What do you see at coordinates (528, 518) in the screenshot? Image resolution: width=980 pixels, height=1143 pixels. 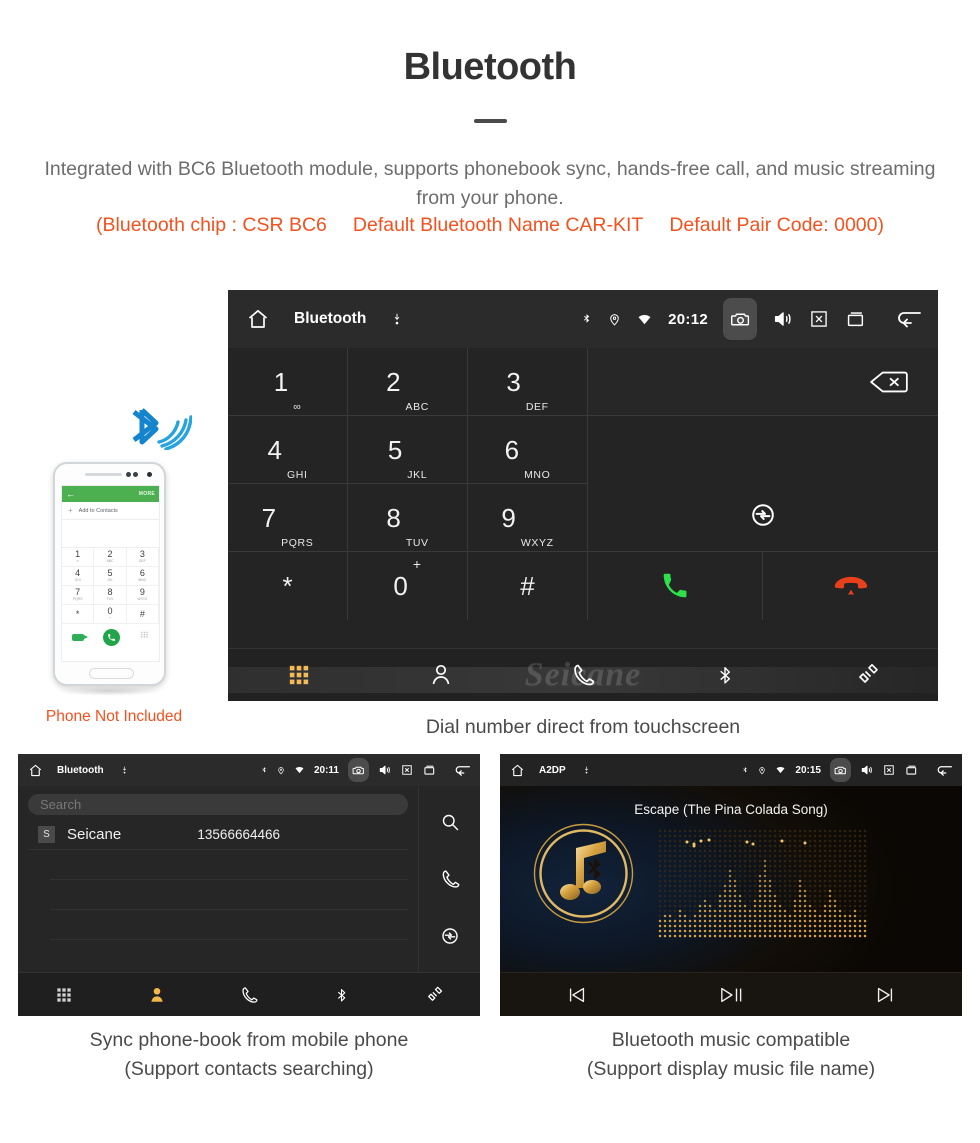 I see `dialpad-key-9: 9 WXYZ` at bounding box center [528, 518].